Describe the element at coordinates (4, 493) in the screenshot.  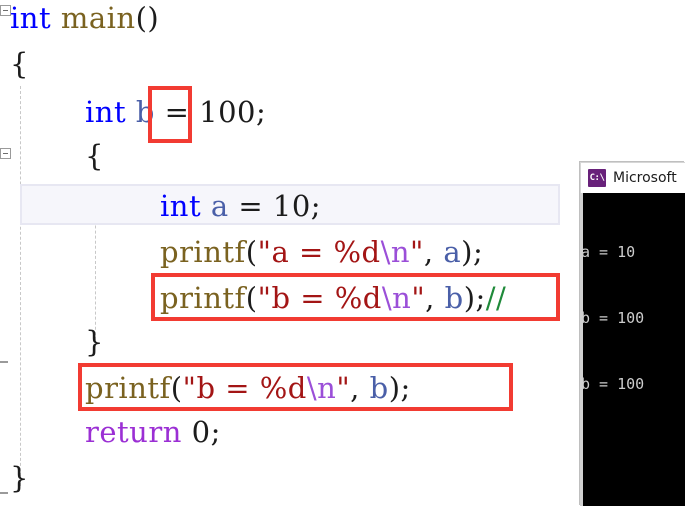
I see `collapse-line-bottom` at that location.